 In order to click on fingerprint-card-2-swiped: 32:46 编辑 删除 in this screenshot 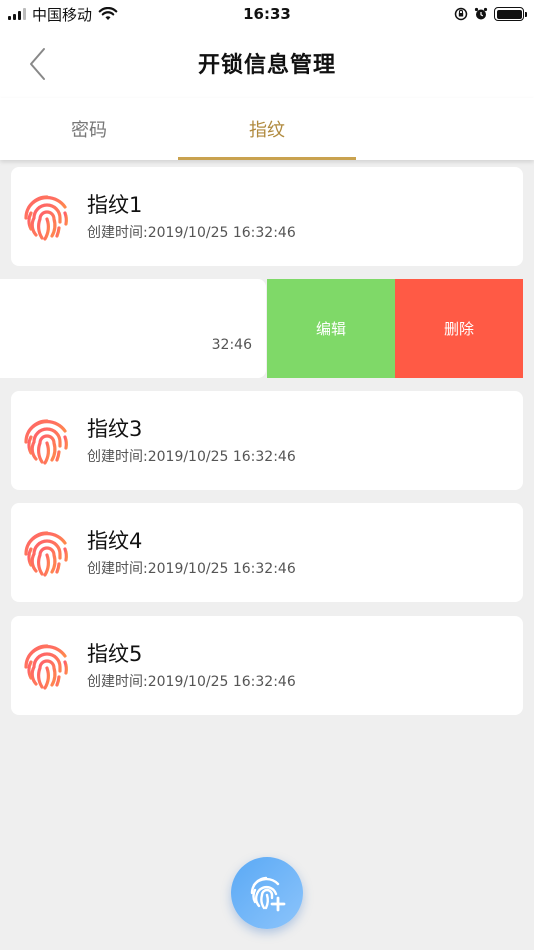, I will do `click(267, 328)`.